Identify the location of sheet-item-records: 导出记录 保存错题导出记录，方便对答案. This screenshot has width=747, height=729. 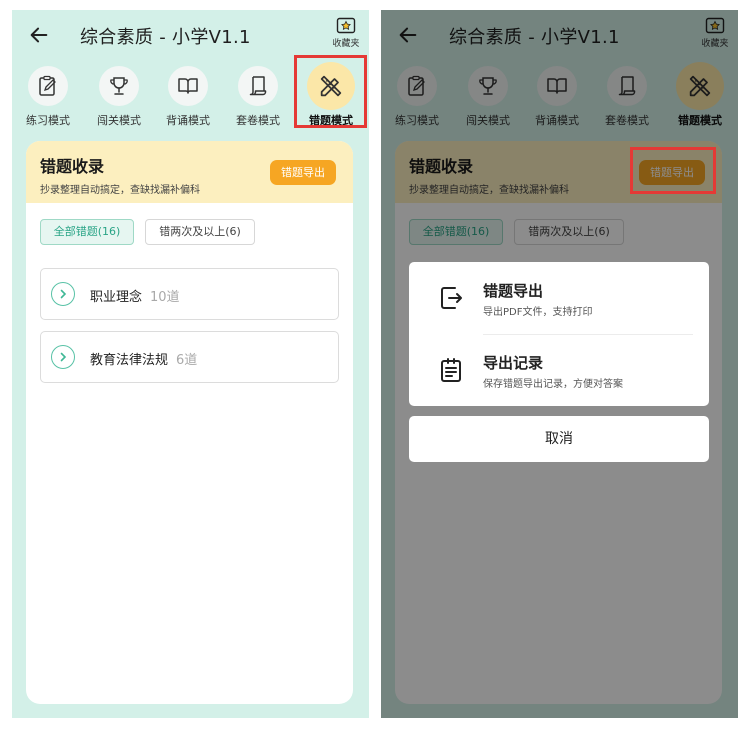
(559, 370).